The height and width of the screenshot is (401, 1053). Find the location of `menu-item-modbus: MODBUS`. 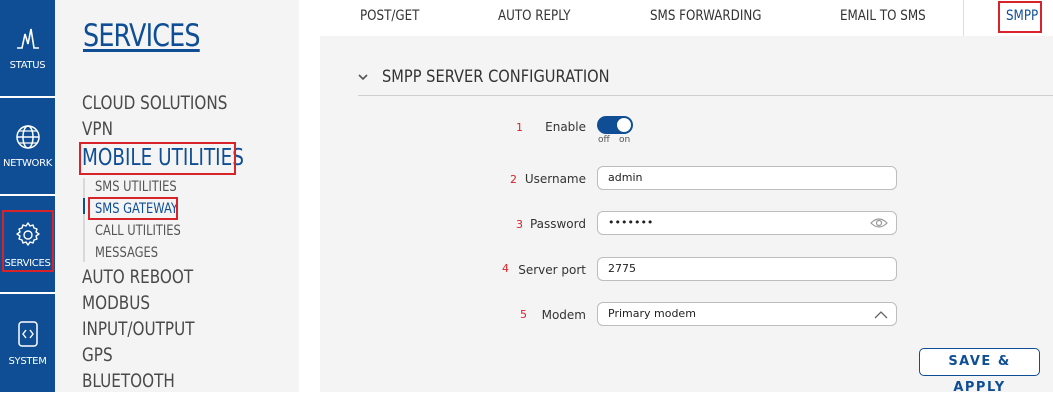

menu-item-modbus: MODBUS is located at coordinates (116, 303).